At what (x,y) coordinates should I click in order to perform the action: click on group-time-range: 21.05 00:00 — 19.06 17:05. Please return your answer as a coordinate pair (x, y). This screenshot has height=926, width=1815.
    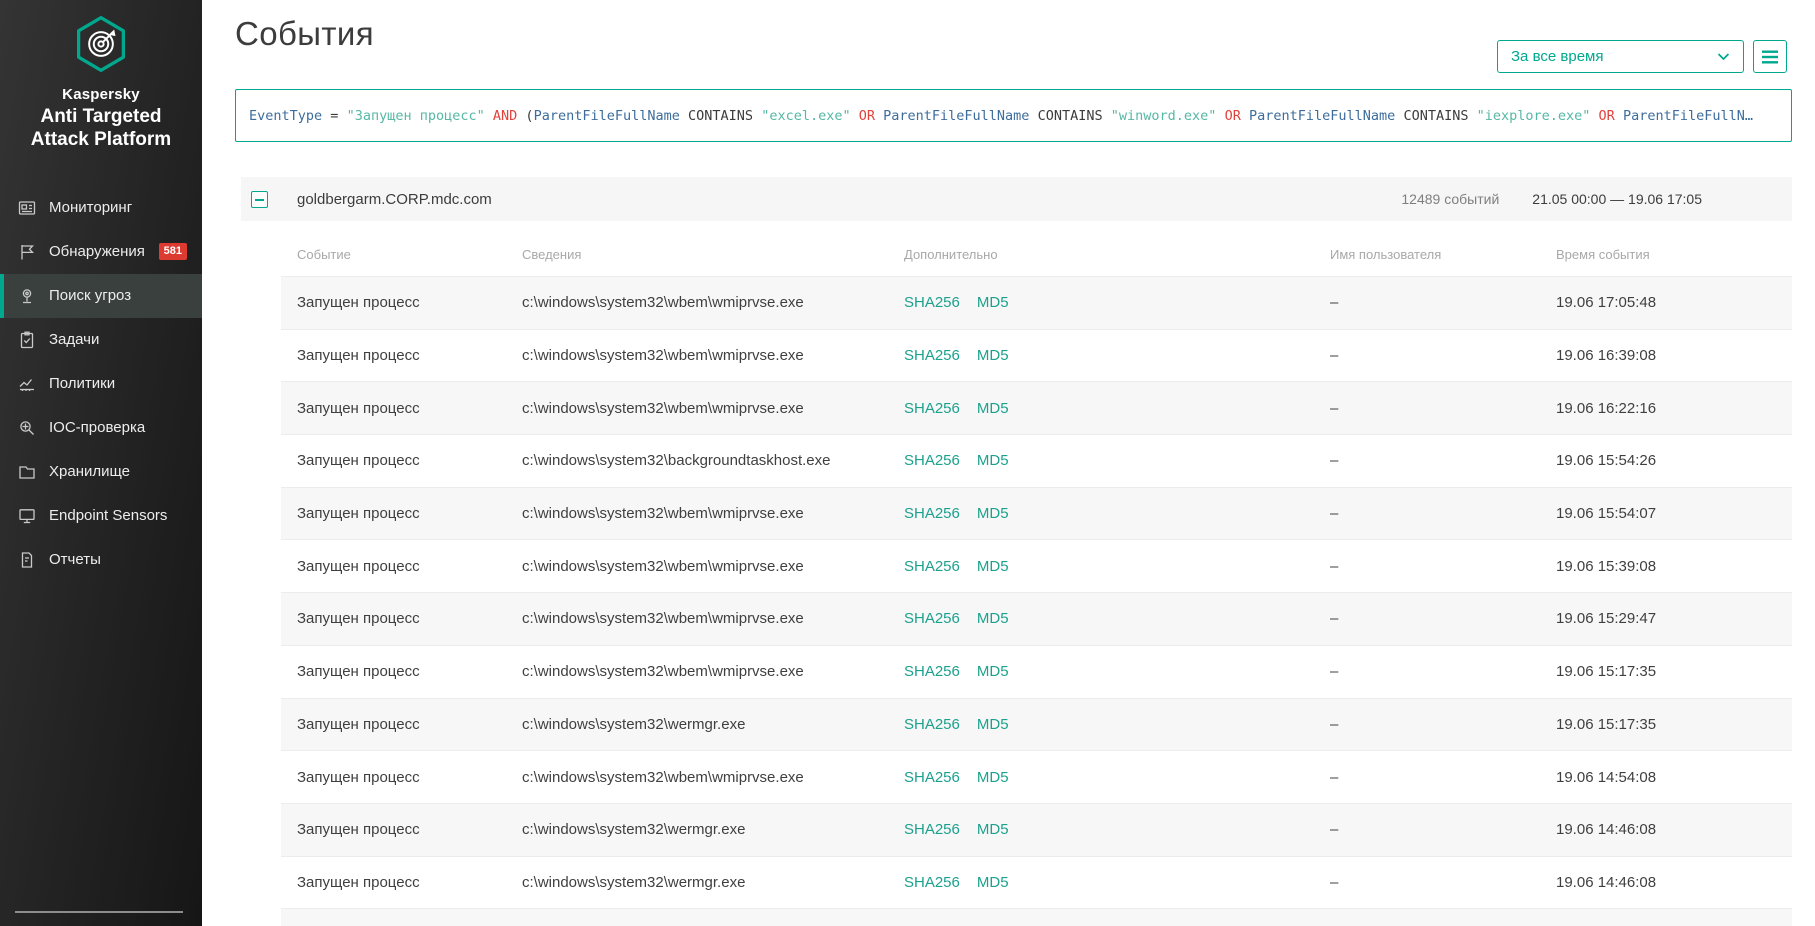
    Looking at the image, I should click on (1617, 199).